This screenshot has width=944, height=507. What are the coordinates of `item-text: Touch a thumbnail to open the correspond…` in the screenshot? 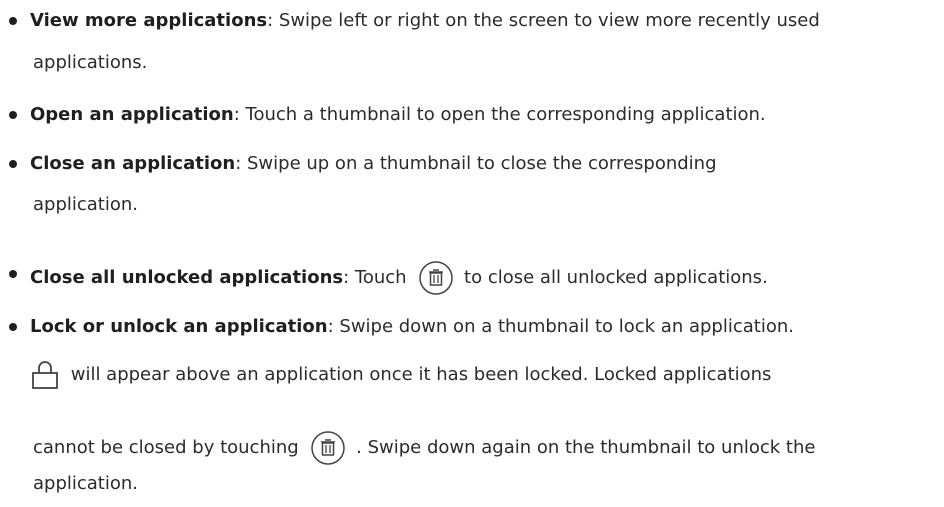 It's located at (505, 114).